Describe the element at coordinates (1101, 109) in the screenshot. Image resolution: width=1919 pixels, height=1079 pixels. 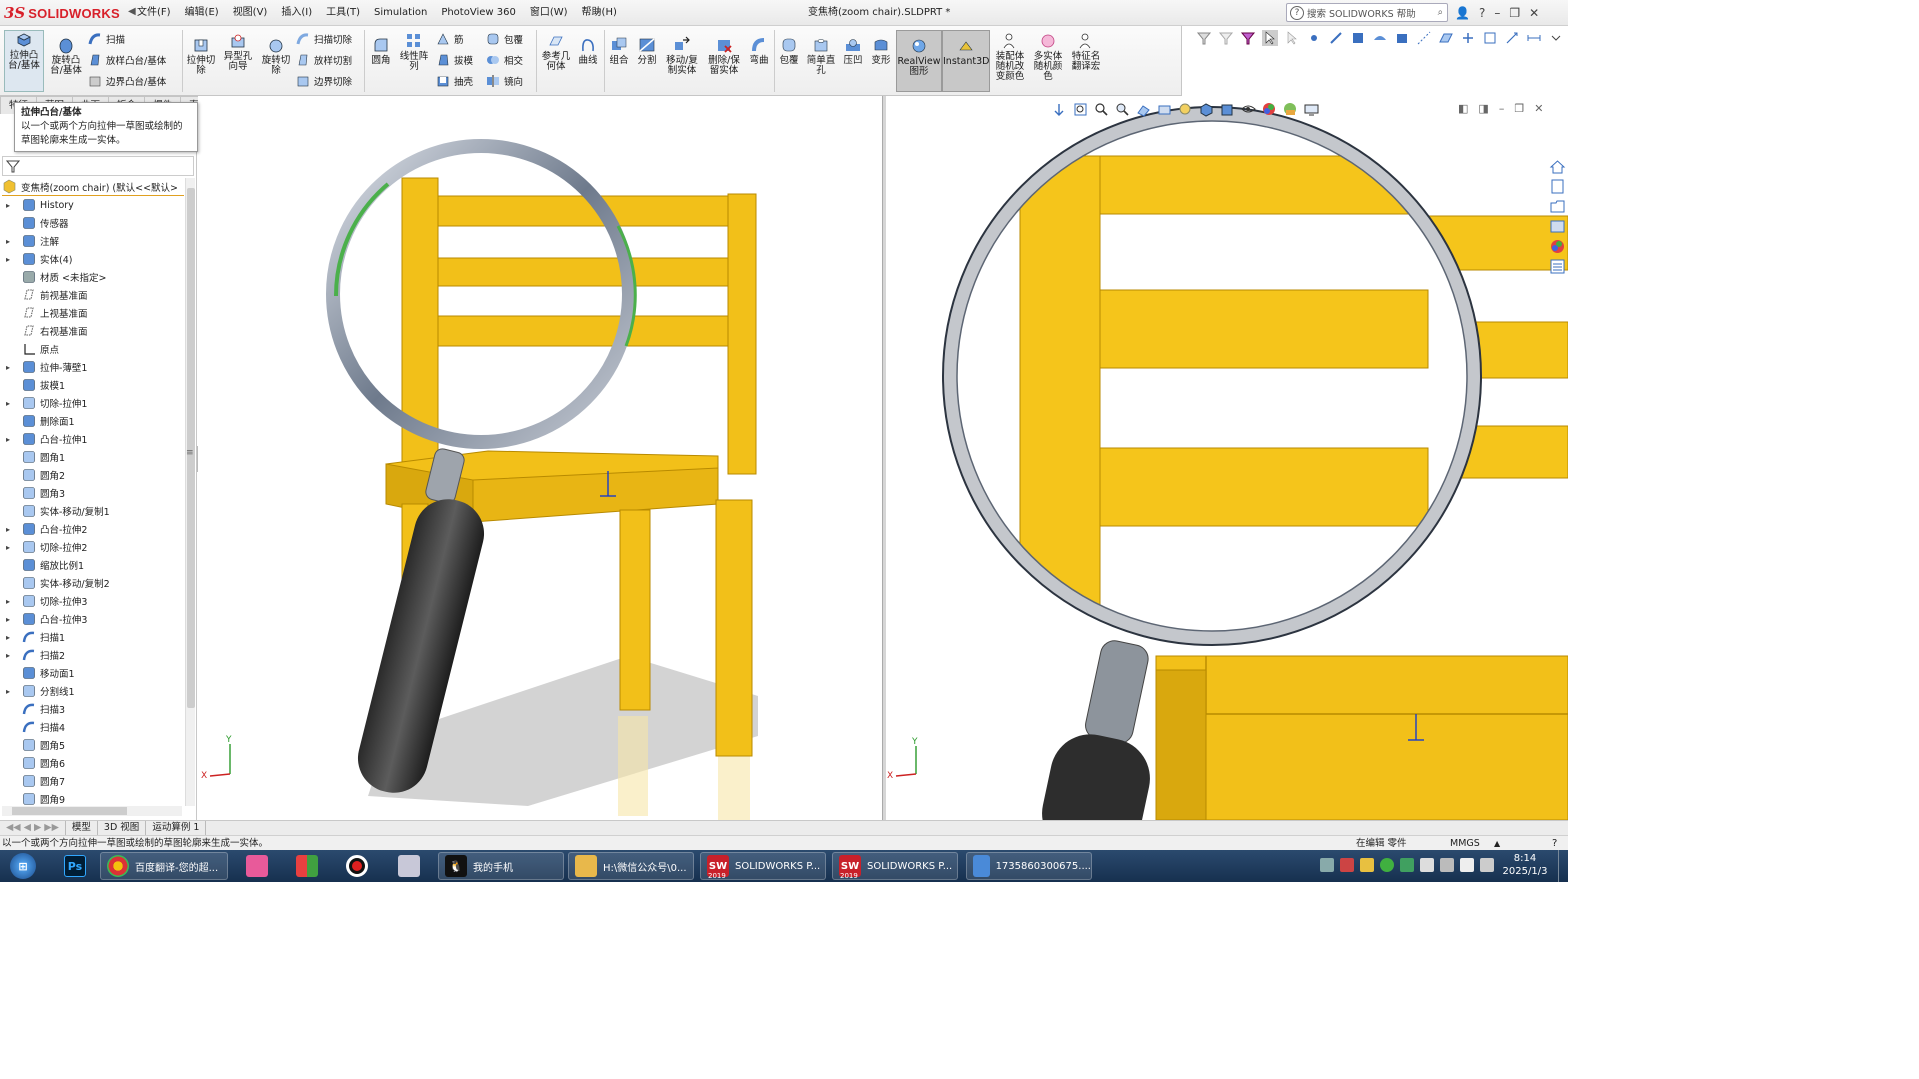
I see `zoom-to-area-icon` at that location.